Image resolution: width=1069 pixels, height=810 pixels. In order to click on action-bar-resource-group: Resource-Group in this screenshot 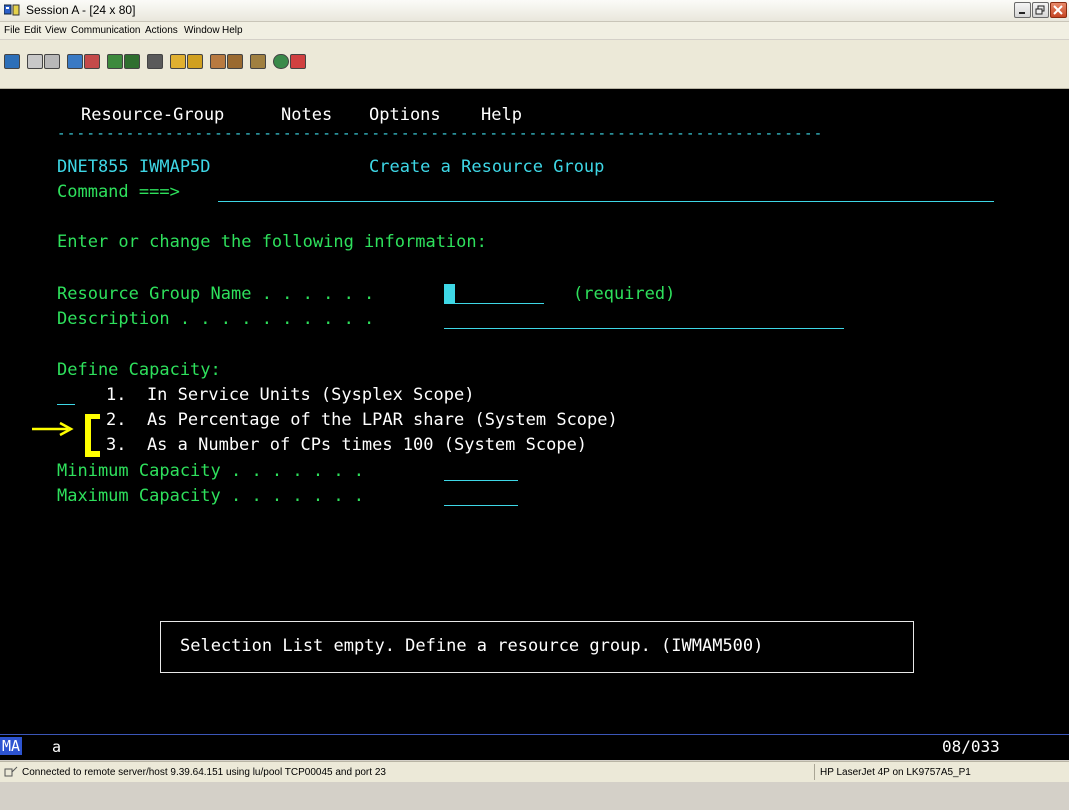, I will do `click(152, 115)`.